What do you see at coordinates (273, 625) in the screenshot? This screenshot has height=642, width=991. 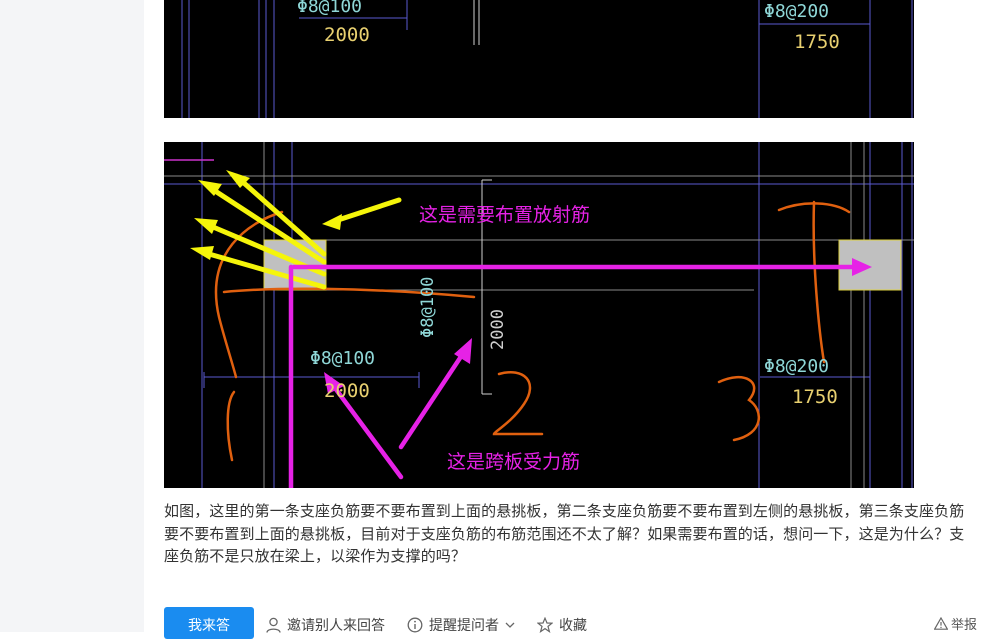 I see `user-icon` at bounding box center [273, 625].